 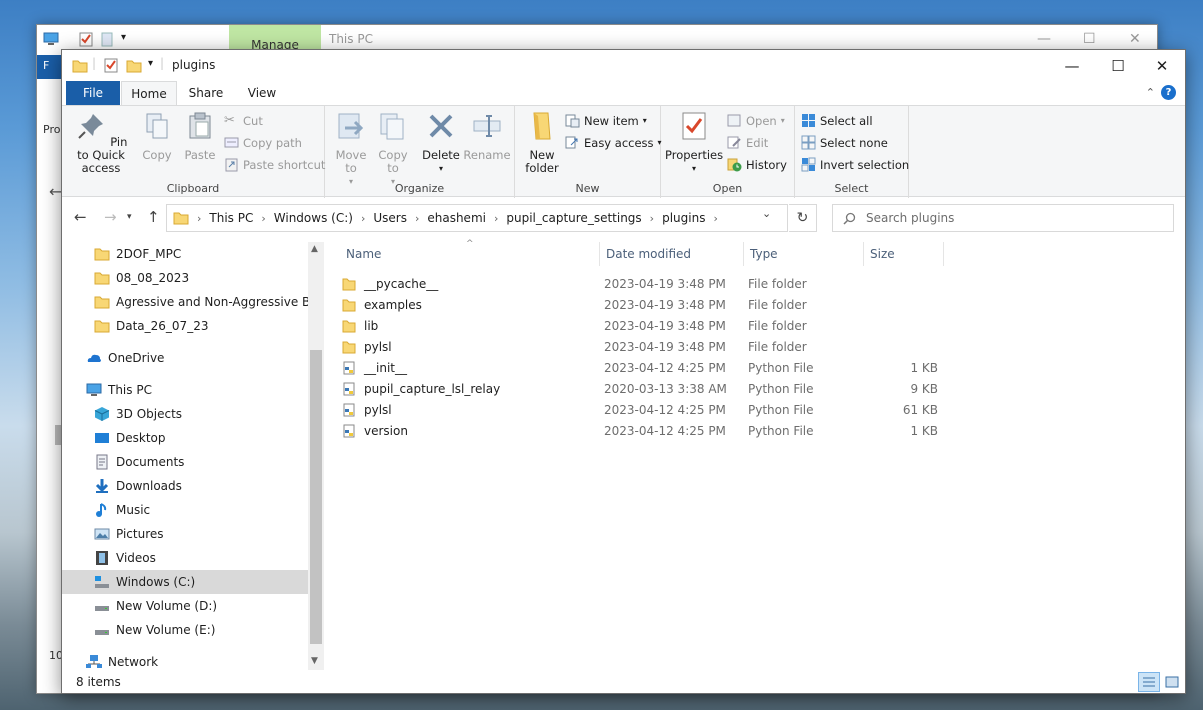 What do you see at coordinates (111, 65) in the screenshot?
I see `properties-icon` at bounding box center [111, 65].